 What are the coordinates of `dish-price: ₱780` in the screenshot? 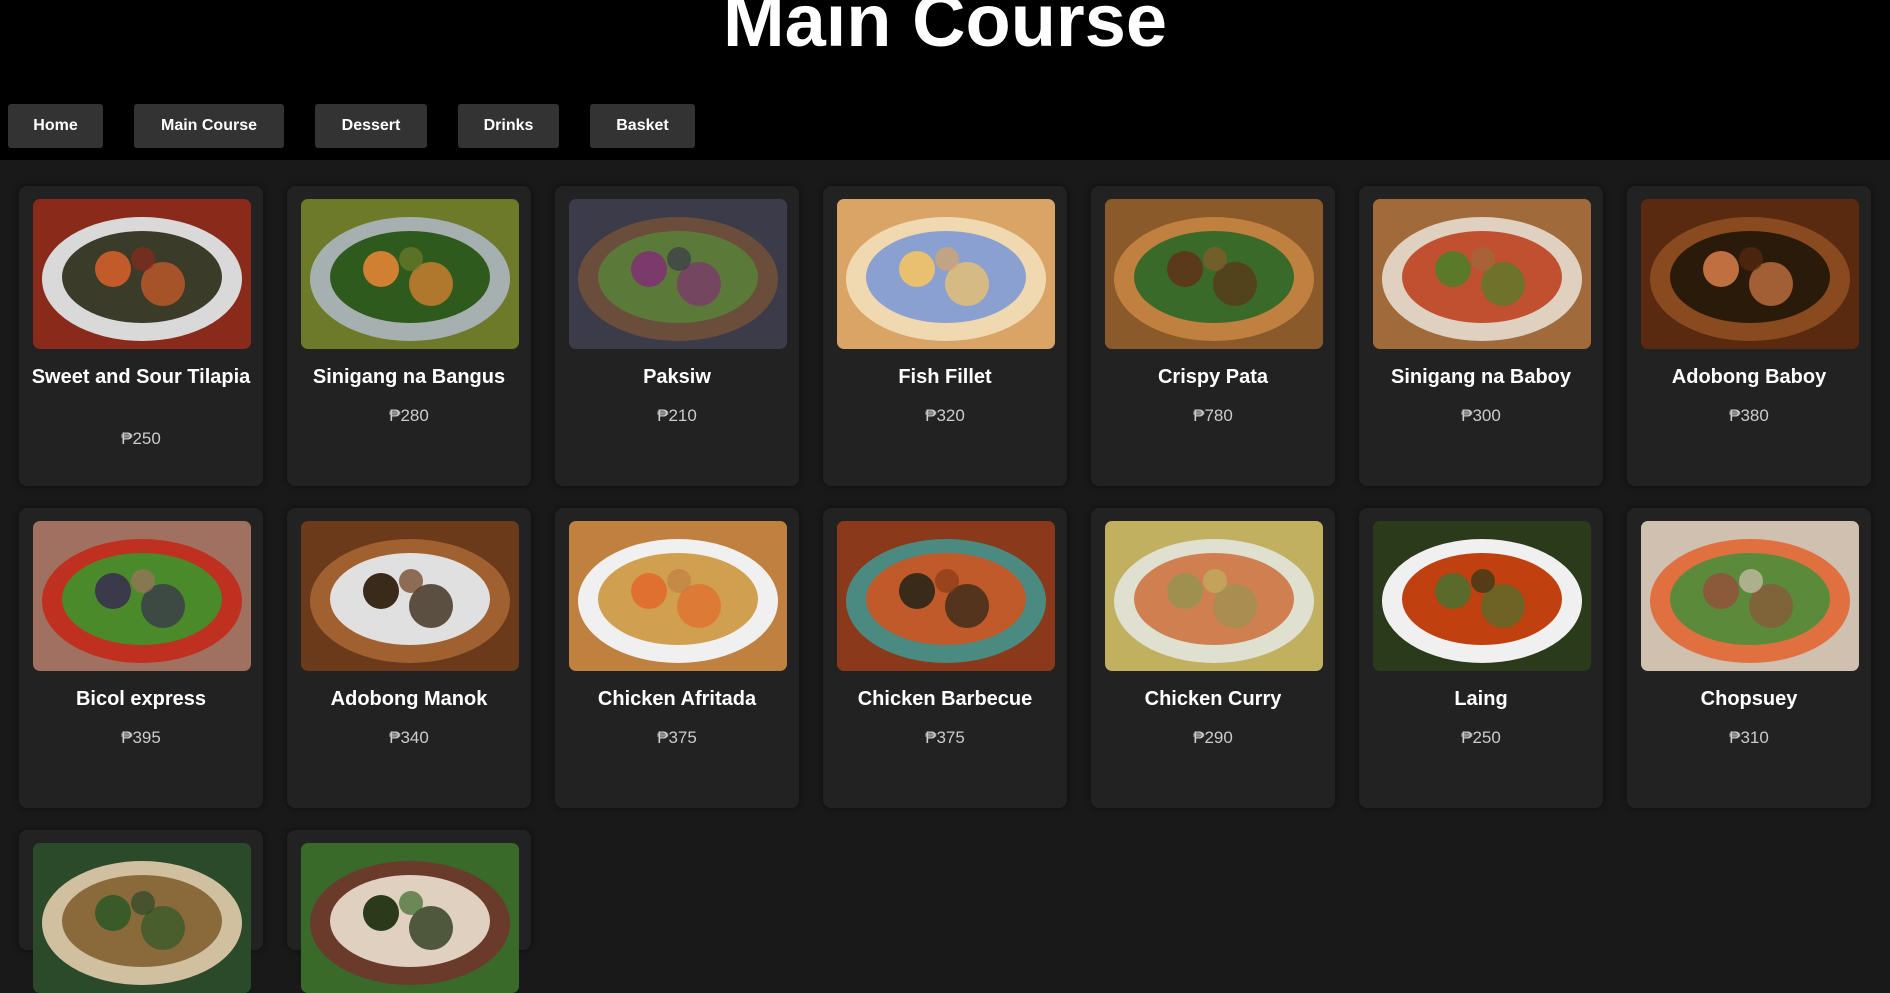 It's located at (1213, 415).